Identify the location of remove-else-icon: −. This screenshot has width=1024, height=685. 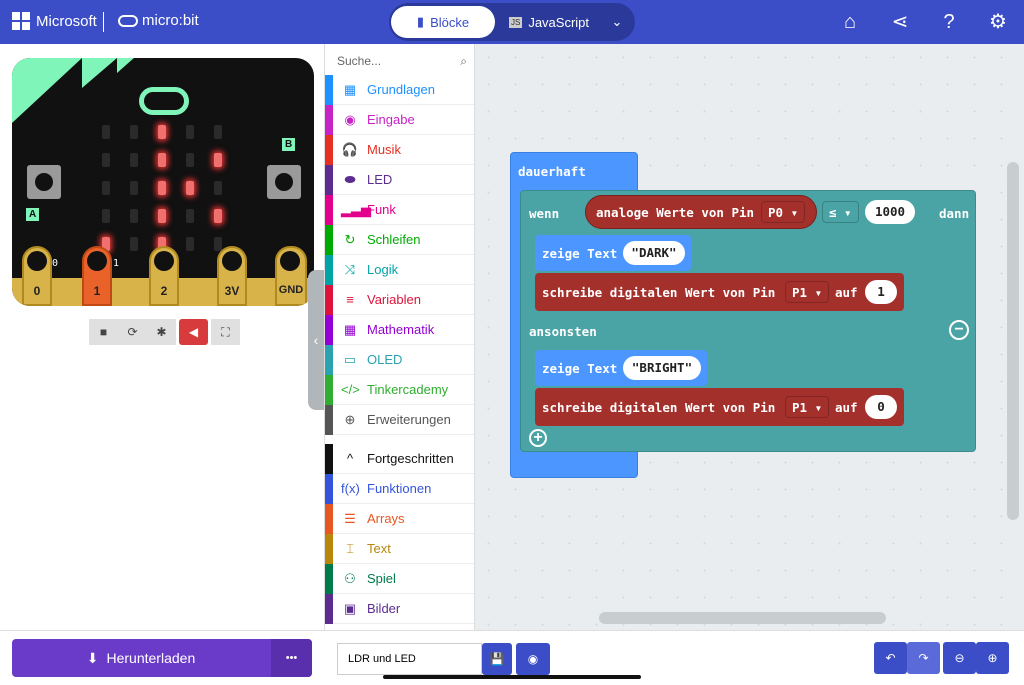
(959, 330).